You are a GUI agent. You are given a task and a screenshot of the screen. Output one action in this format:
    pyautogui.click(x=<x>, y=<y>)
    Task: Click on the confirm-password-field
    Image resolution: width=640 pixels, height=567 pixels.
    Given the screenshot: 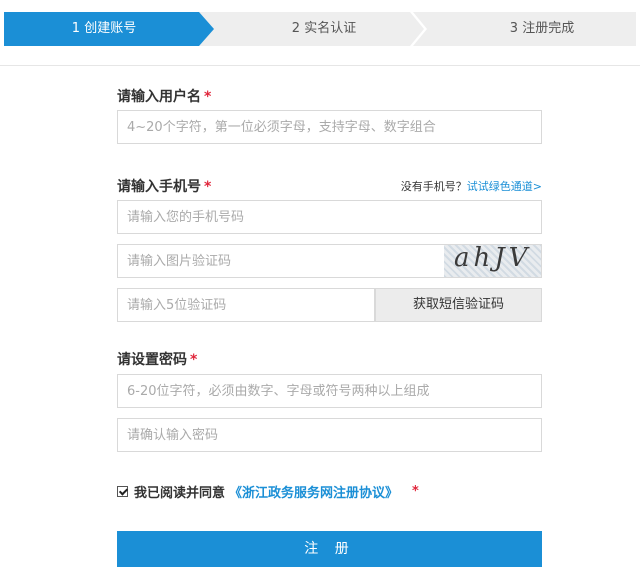 What is the action you would take?
    pyautogui.click(x=329, y=435)
    